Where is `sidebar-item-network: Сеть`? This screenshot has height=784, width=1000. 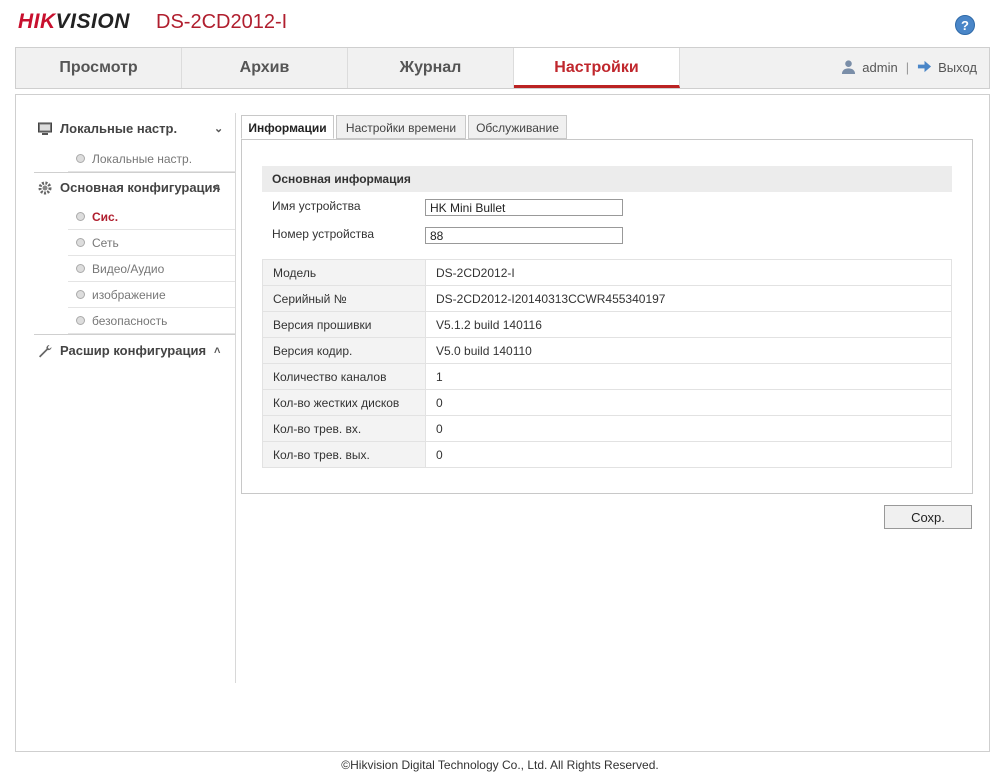 sidebar-item-network: Сеть is located at coordinates (151, 243).